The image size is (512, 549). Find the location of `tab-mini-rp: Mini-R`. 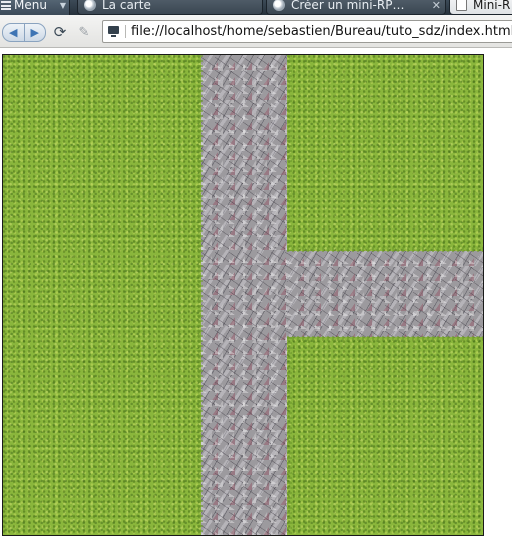

tab-mini-rp: Mini-R is located at coordinates (480, 7).